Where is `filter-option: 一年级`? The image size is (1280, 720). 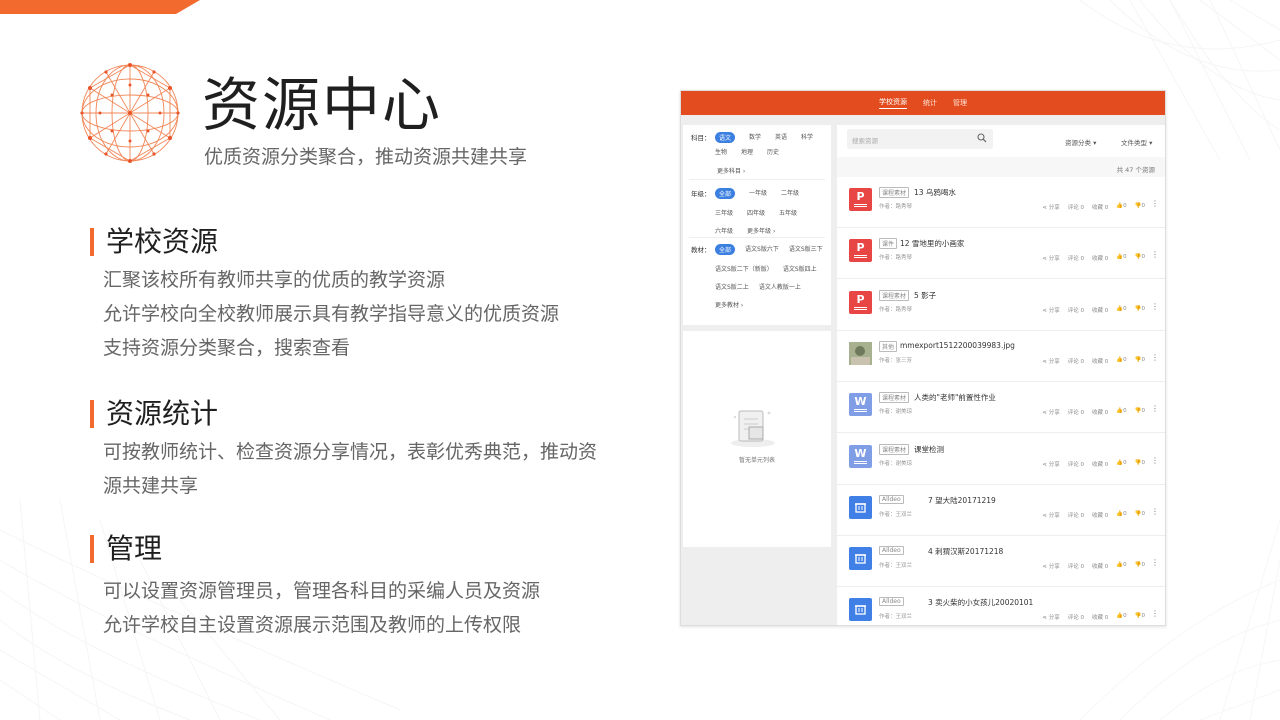
filter-option: 一年级 is located at coordinates (758, 193).